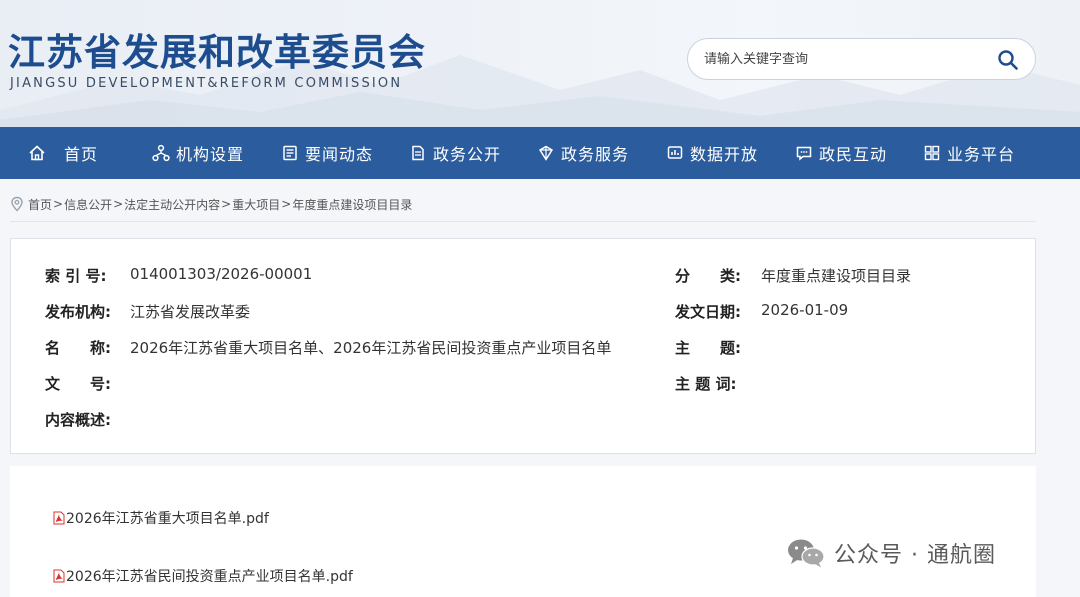 The width and height of the screenshot is (1080, 597). I want to click on attachment-link: 2026年江苏省民间投资重点产业项目名单.pdf, so click(203, 576).